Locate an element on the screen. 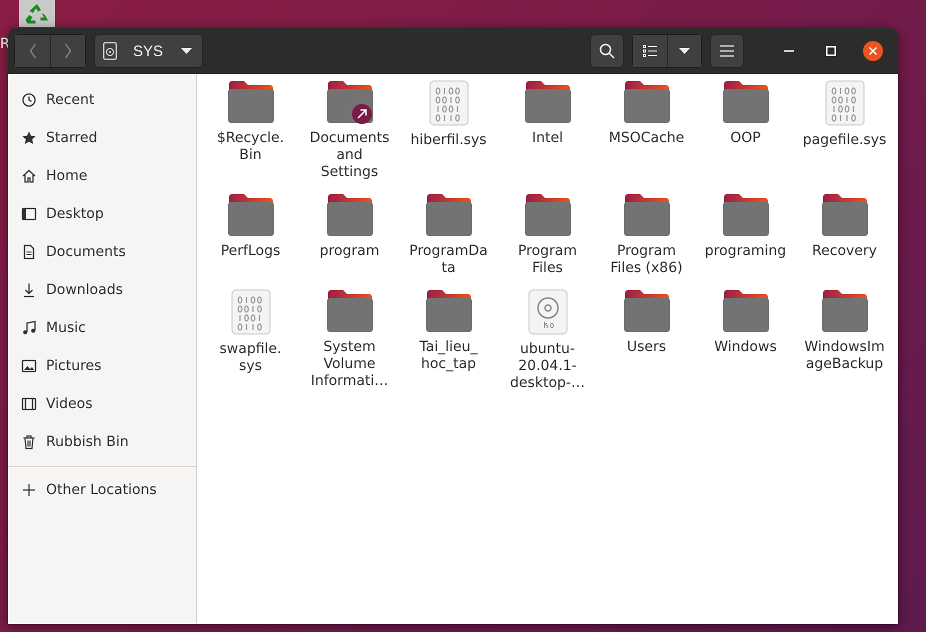 Image resolution: width=926 pixels, height=632 pixels. desktop-icon is located at coordinates (29, 214).